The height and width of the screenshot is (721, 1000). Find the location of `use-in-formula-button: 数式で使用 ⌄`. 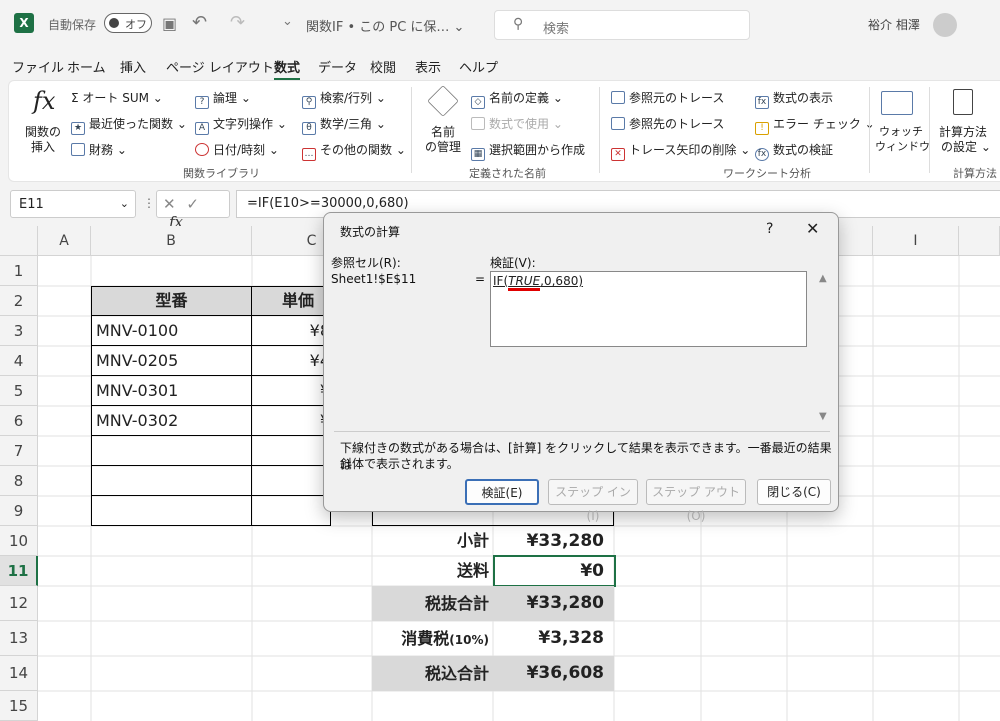

use-in-formula-button: 数式で使用 ⌄ is located at coordinates (517, 123).